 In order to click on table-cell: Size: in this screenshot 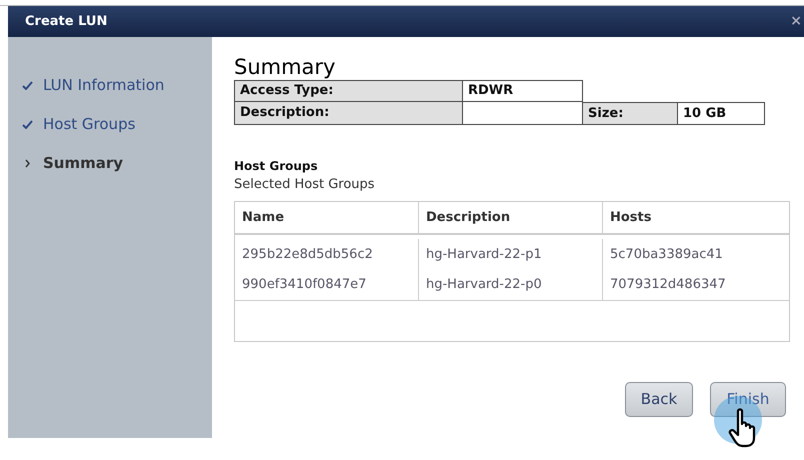, I will do `click(630, 113)`.